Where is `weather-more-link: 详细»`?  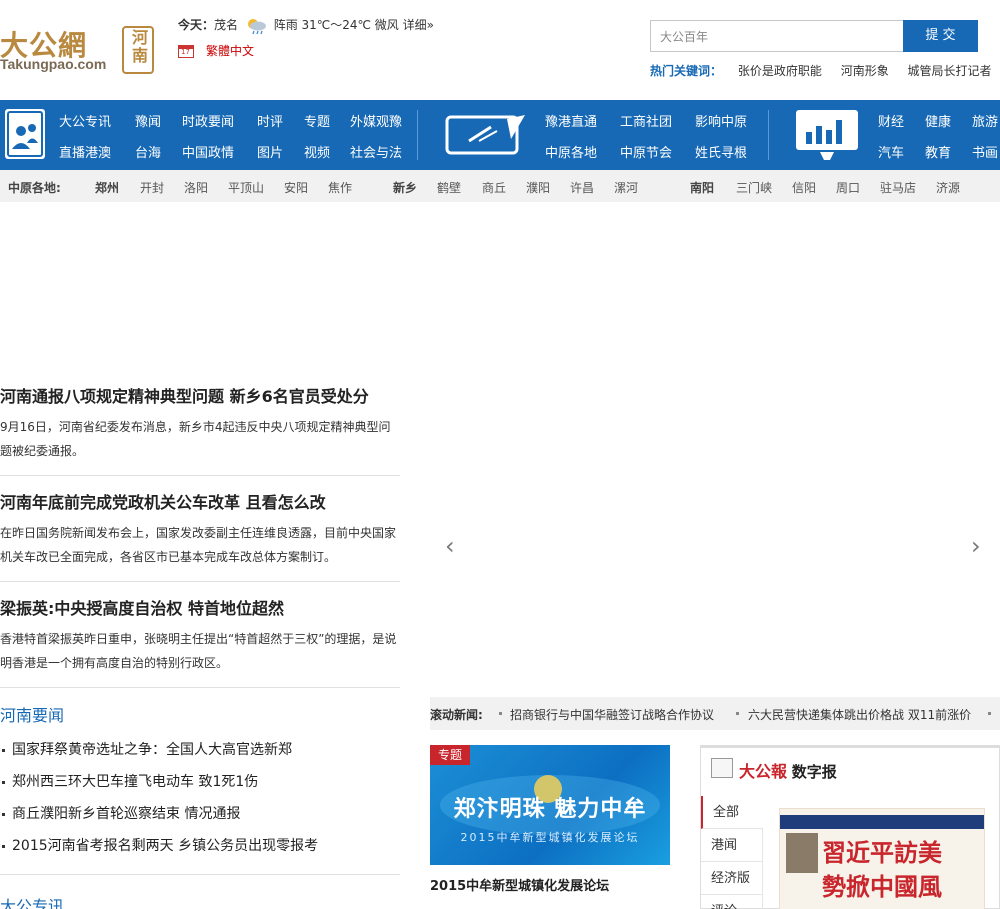 weather-more-link: 详细» is located at coordinates (418, 25).